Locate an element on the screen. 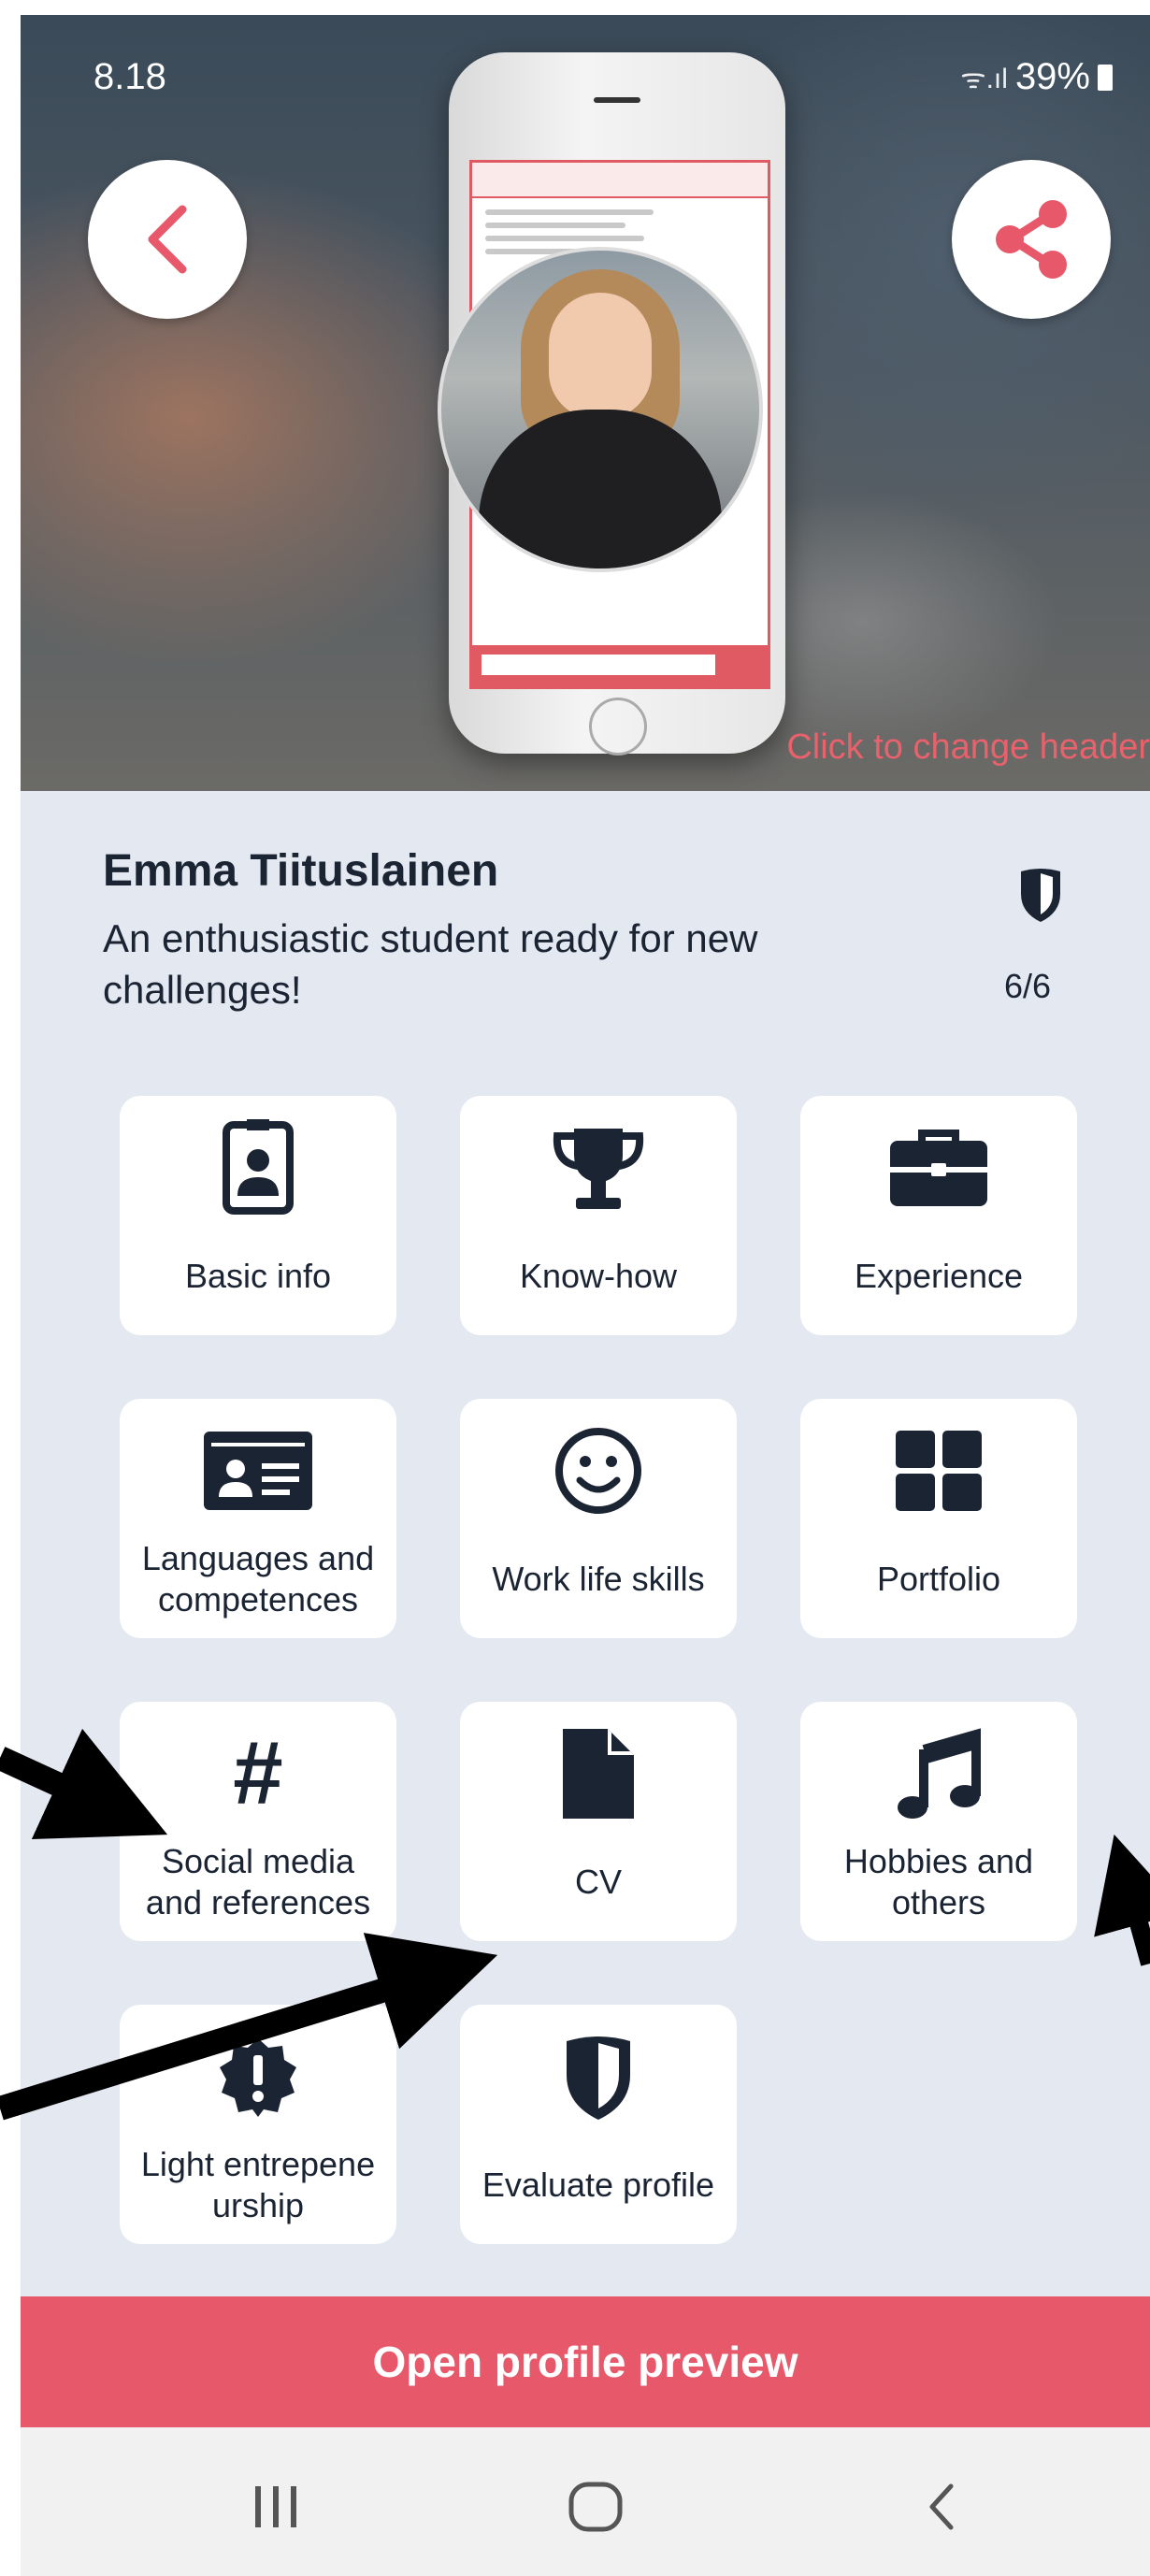  arrow-to-cv is located at coordinates (249, 2027).